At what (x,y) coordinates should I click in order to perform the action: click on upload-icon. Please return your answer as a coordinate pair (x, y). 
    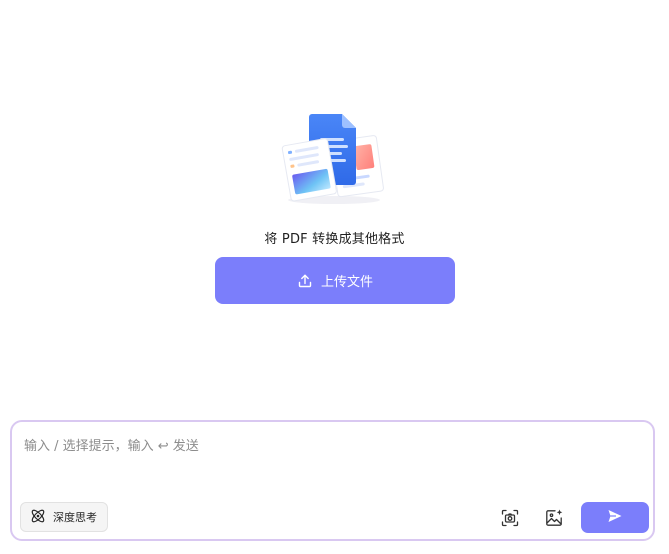
    Looking at the image, I should click on (305, 281).